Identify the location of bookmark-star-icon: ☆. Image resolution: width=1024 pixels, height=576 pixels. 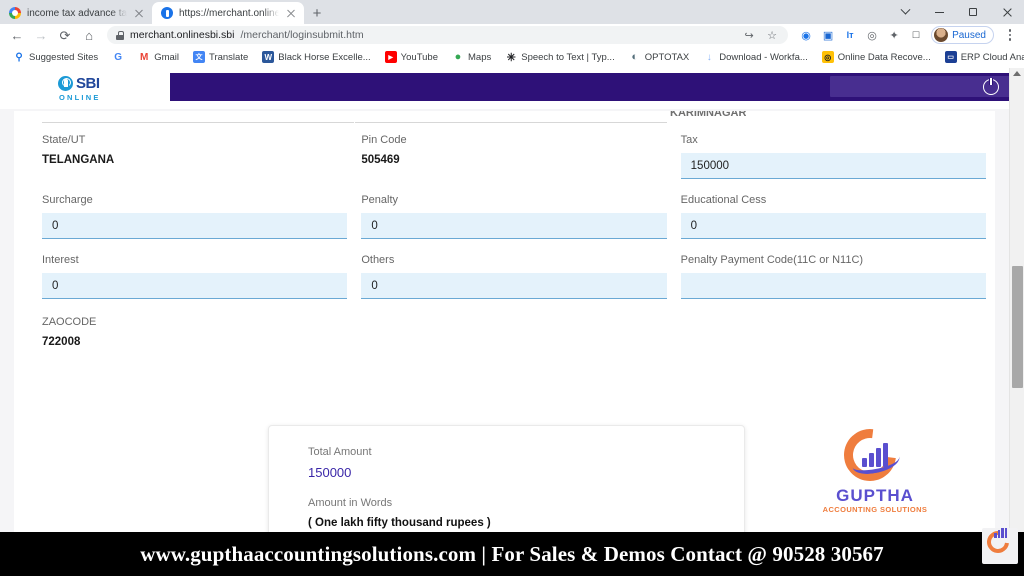
(772, 35).